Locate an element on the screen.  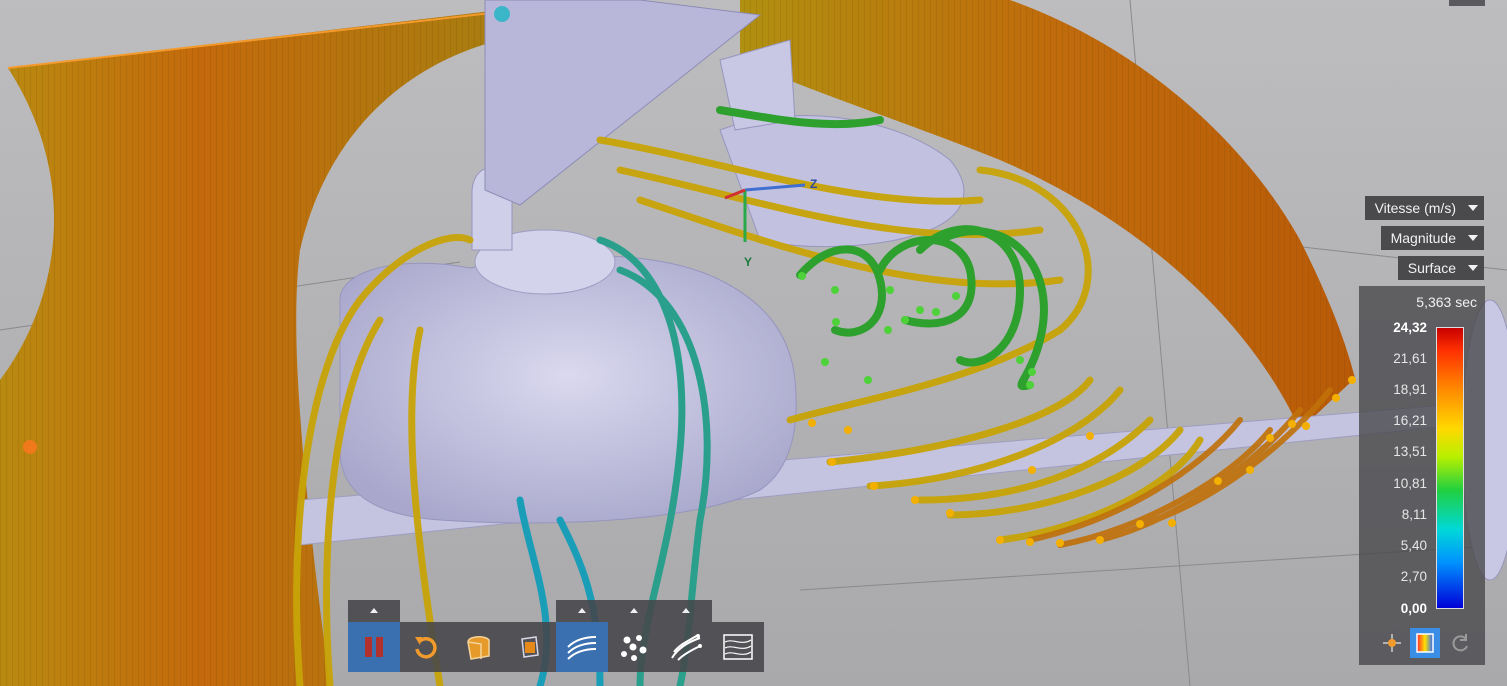
pause-icon is located at coordinates (374, 647).